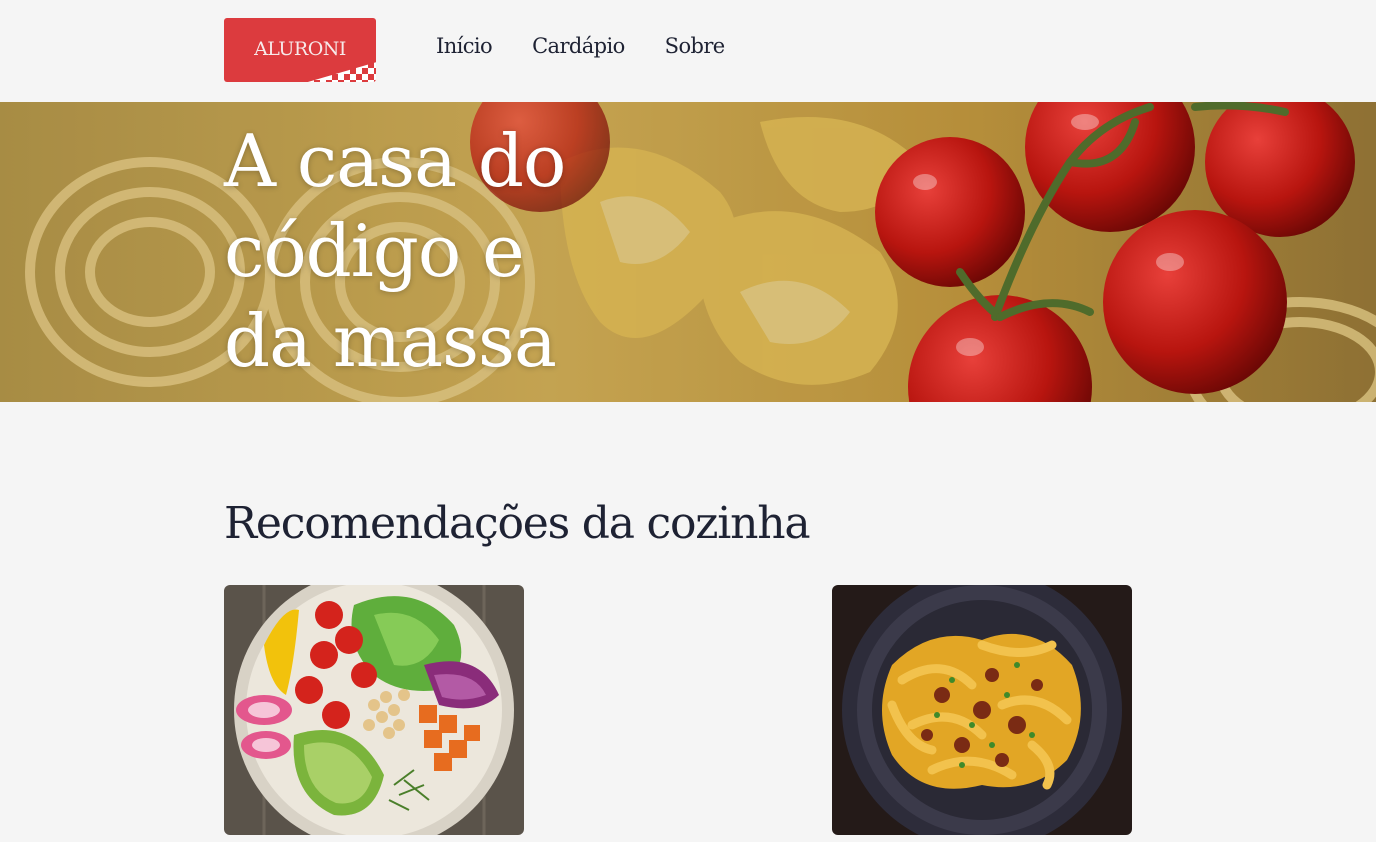  I want to click on main-nav: Início Cardápio Sobre, so click(580, 46).